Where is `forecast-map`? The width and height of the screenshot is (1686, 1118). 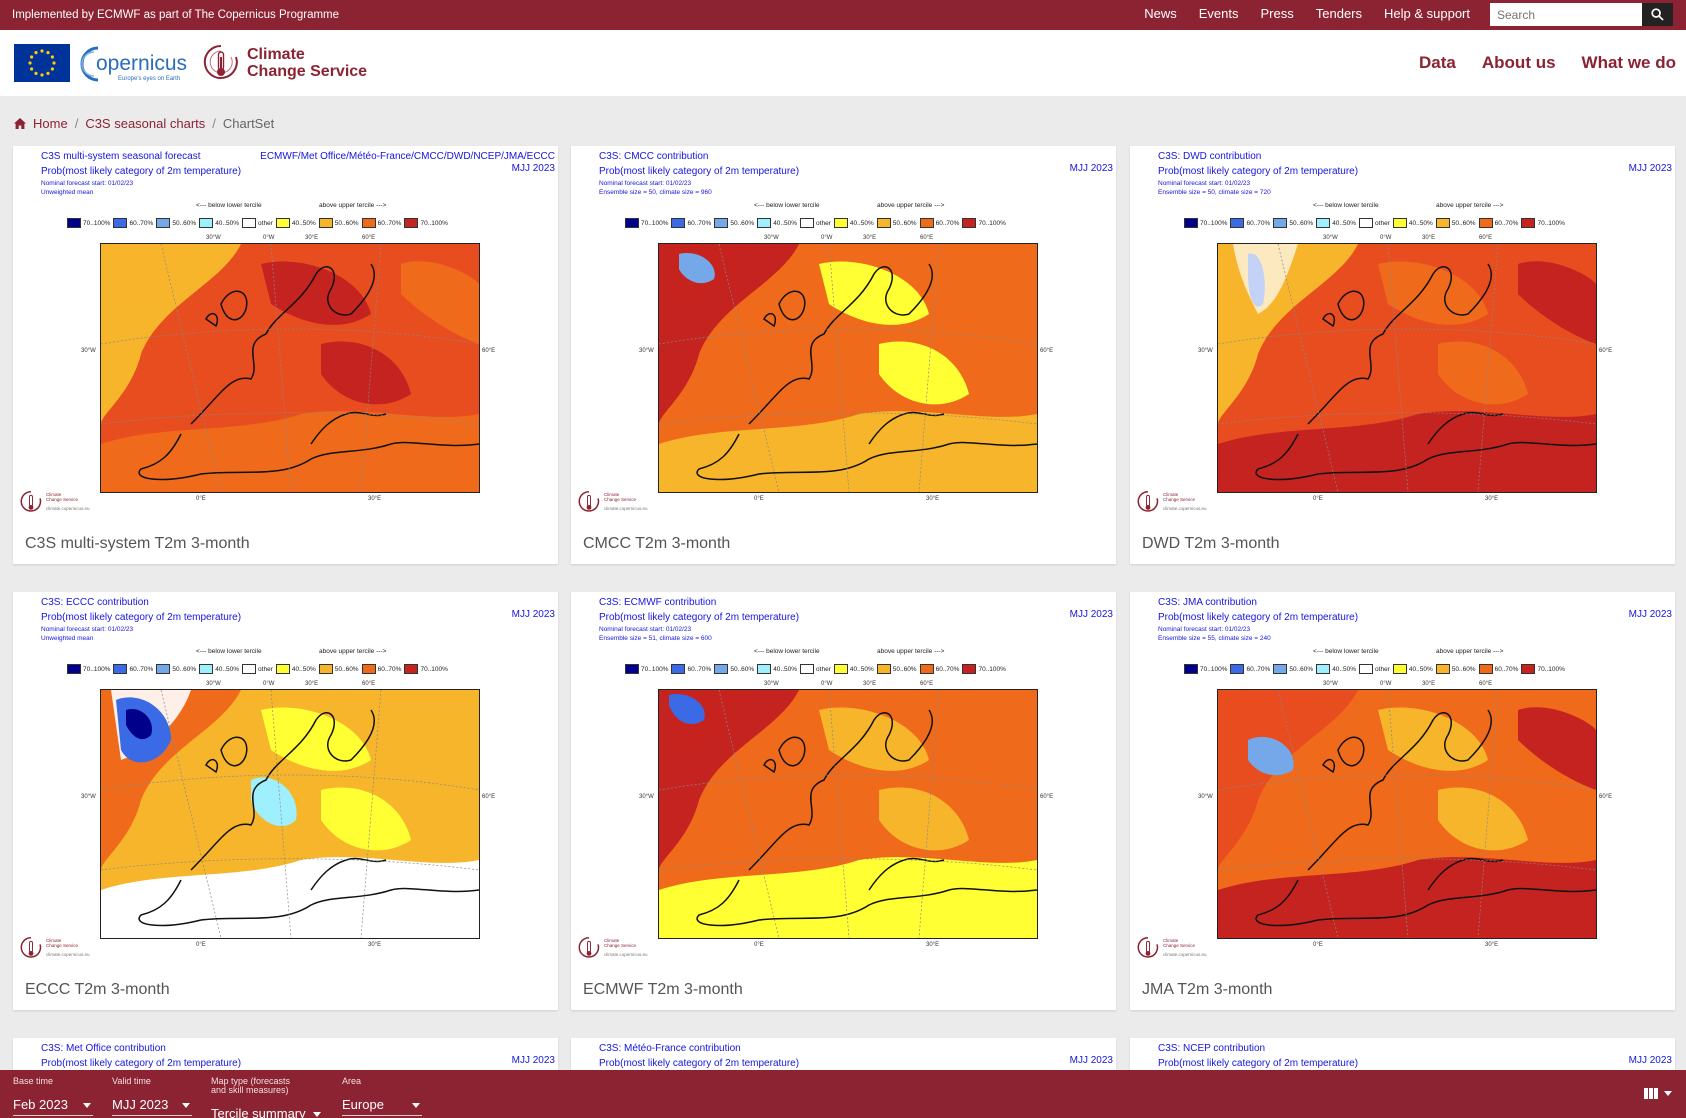 forecast-map is located at coordinates (848, 368).